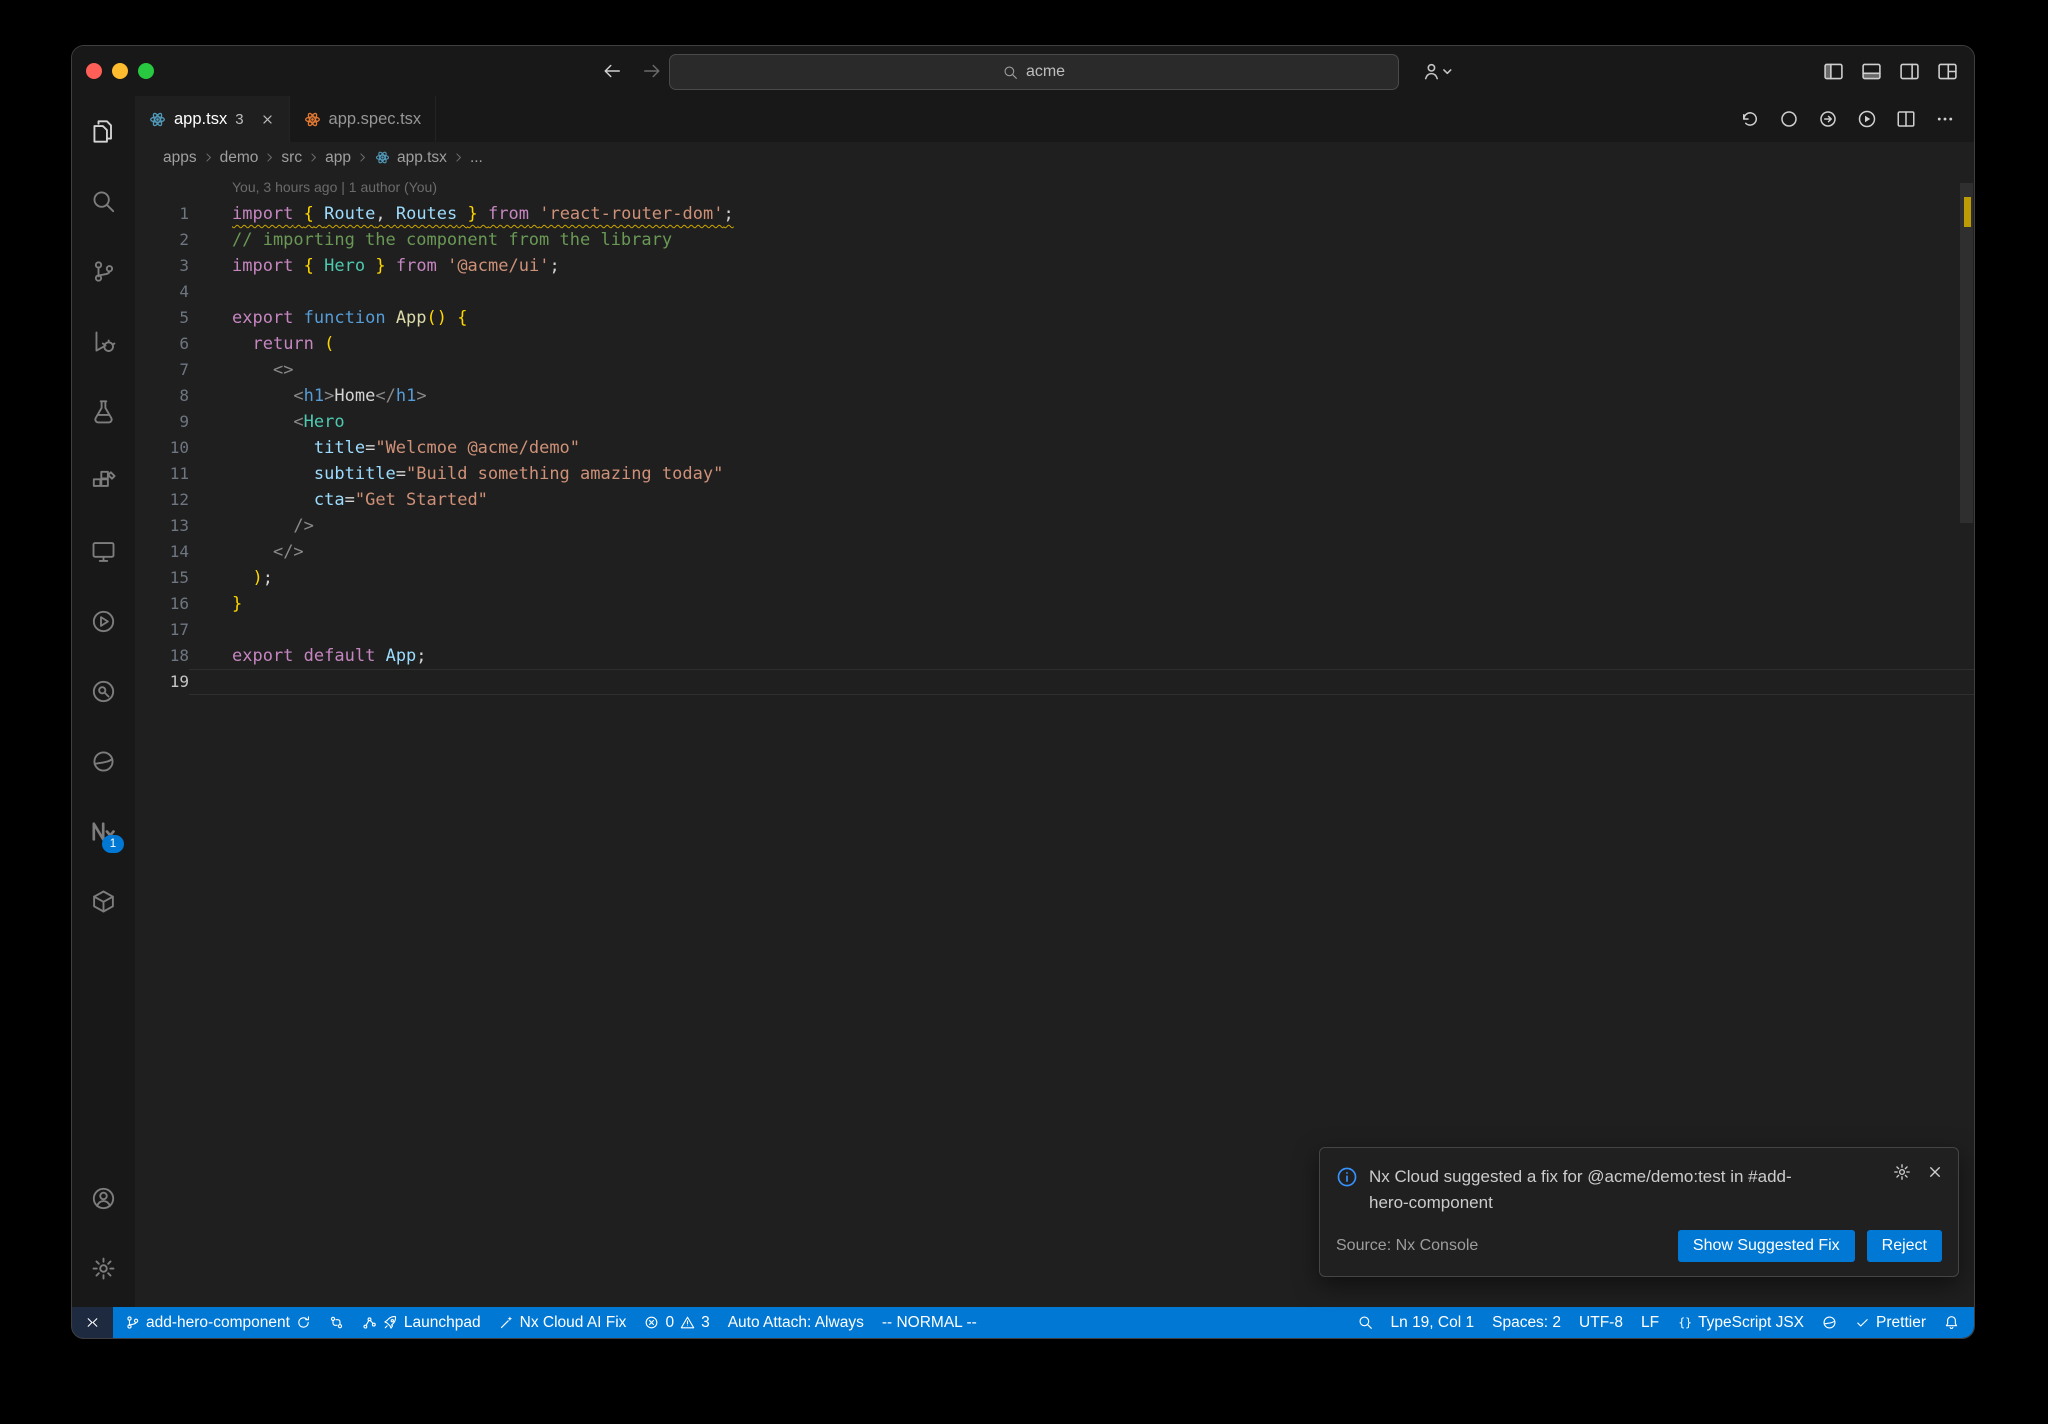 The width and height of the screenshot is (2048, 1424). I want to click on circle-arrow-right-icon, so click(1828, 119).